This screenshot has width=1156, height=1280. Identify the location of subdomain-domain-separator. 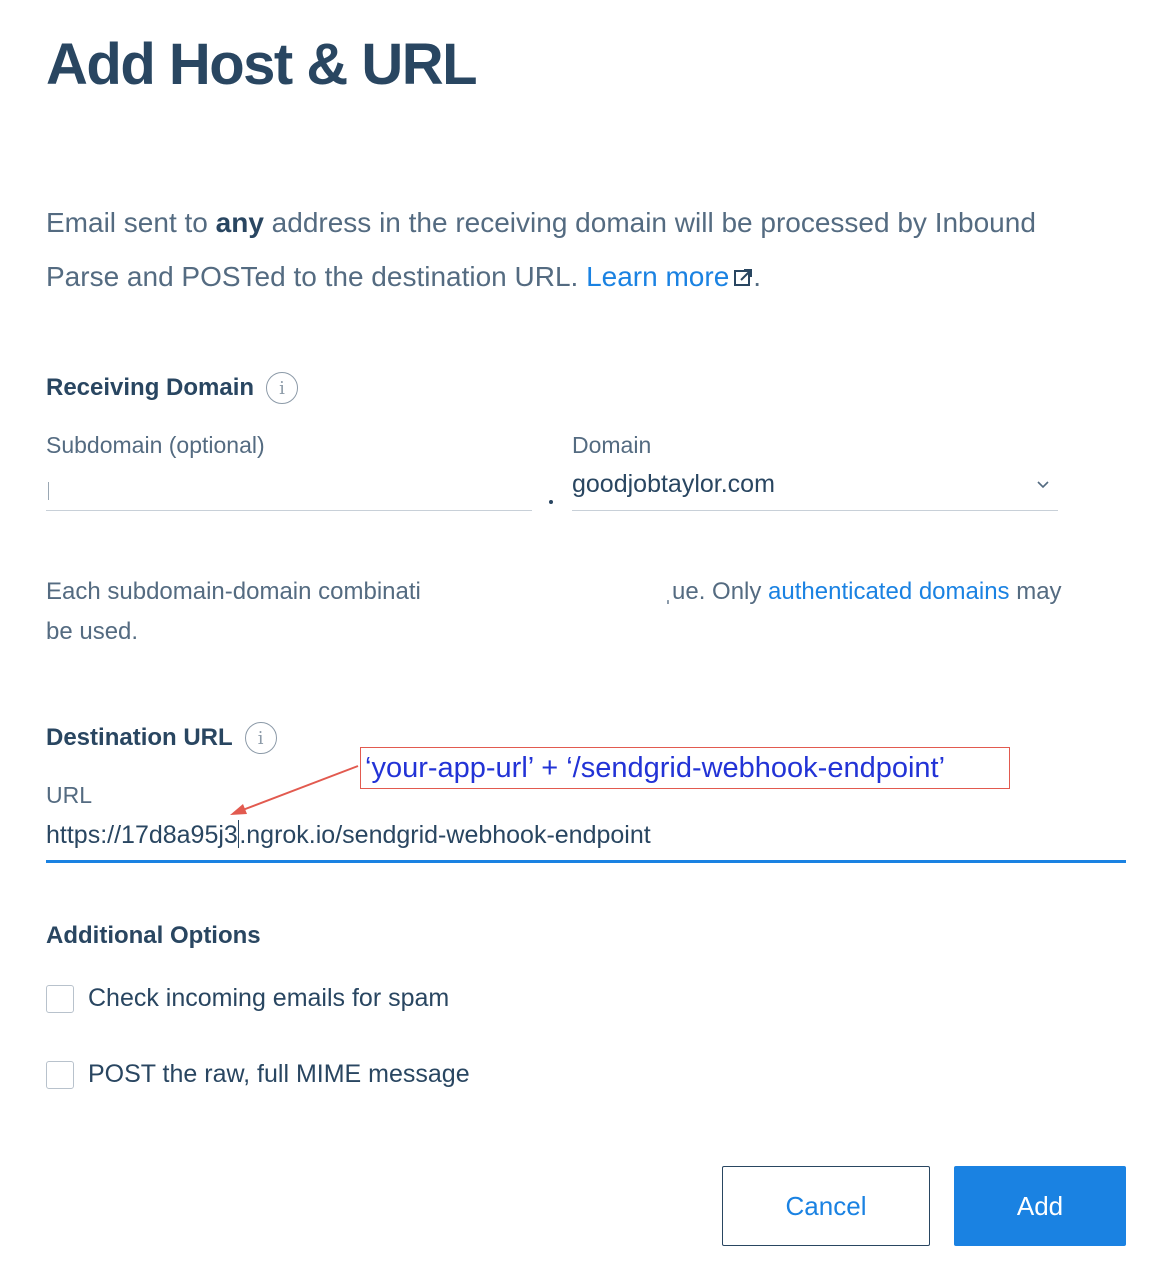
(551, 502).